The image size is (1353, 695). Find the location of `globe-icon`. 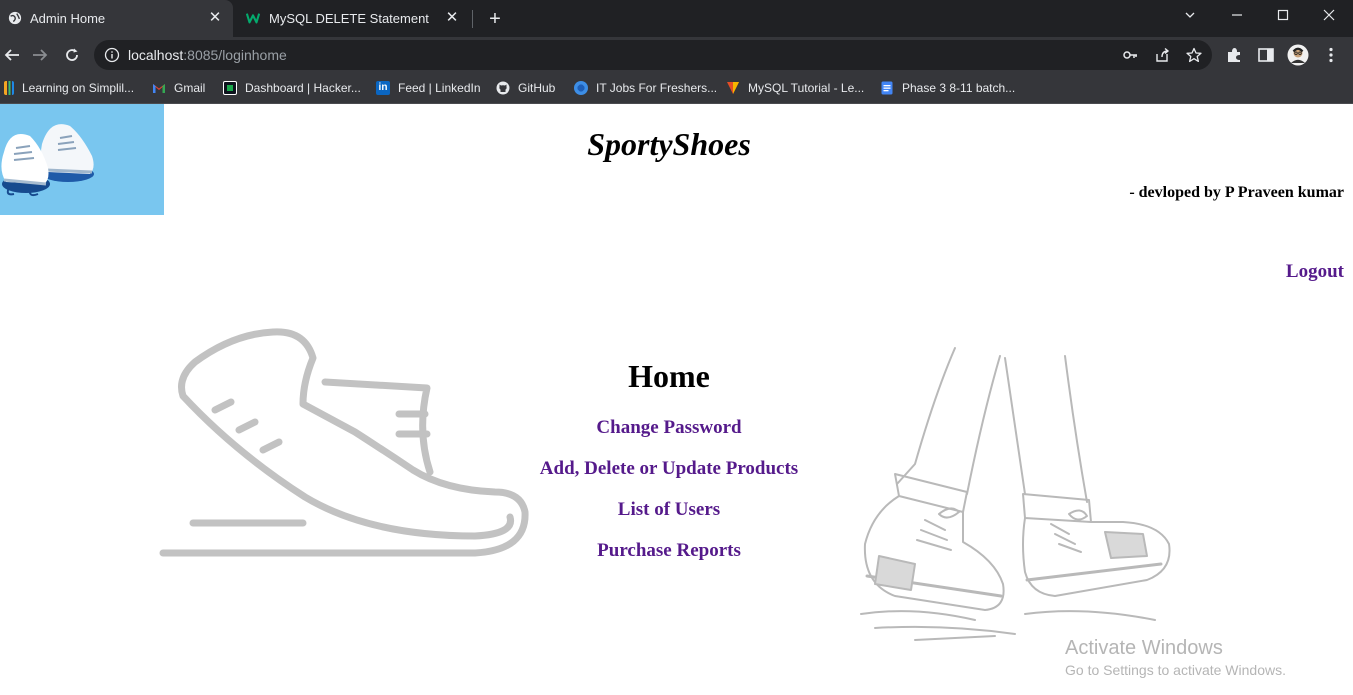

globe-icon is located at coordinates (15, 18).